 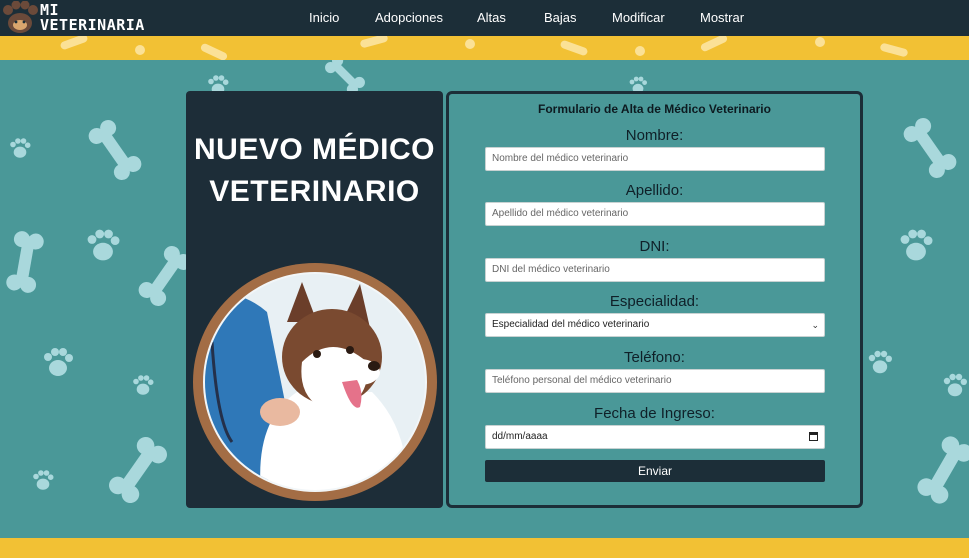 What do you see at coordinates (520, 436) in the screenshot?
I see `fecha-value: dd/mm/aaaa` at bounding box center [520, 436].